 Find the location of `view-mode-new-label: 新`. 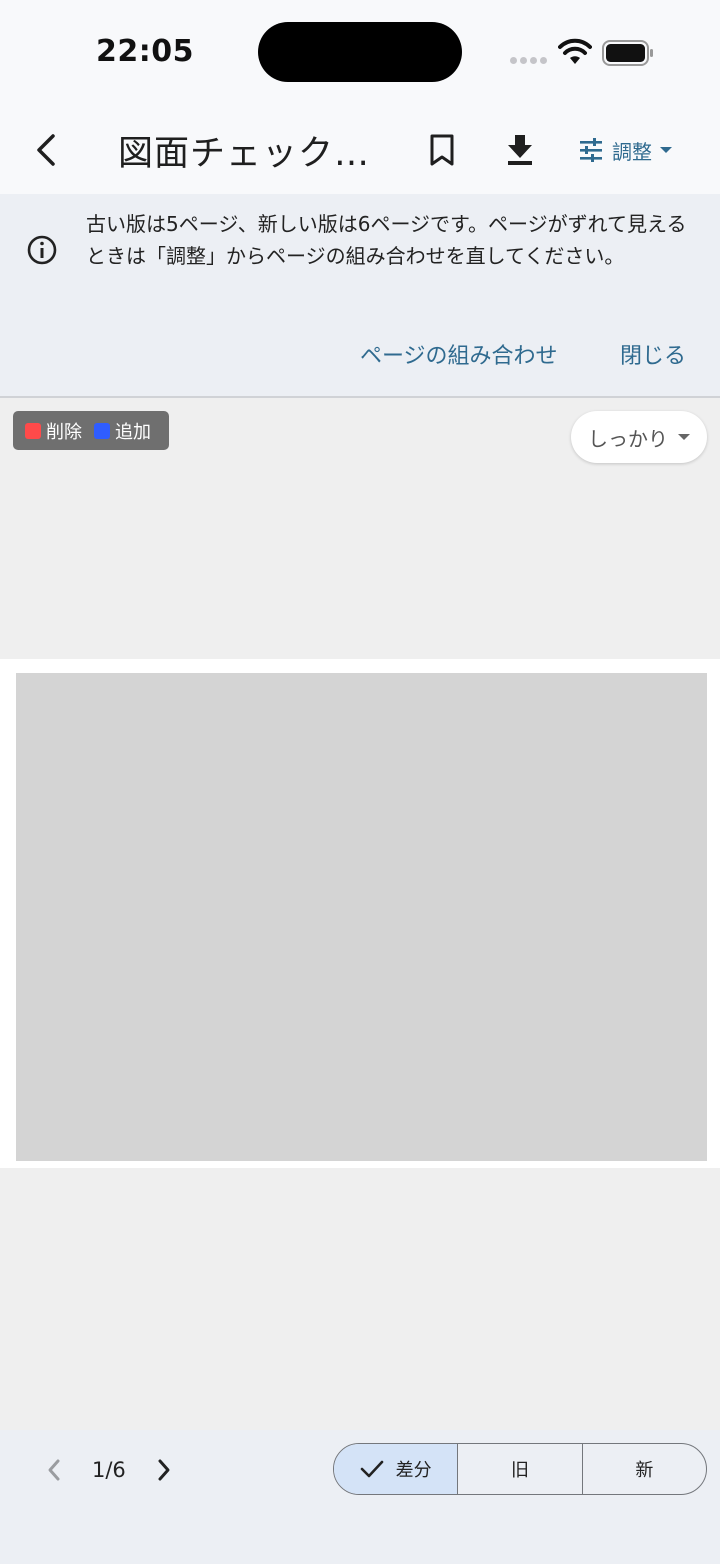

view-mode-new-label: 新 is located at coordinates (644, 1470).